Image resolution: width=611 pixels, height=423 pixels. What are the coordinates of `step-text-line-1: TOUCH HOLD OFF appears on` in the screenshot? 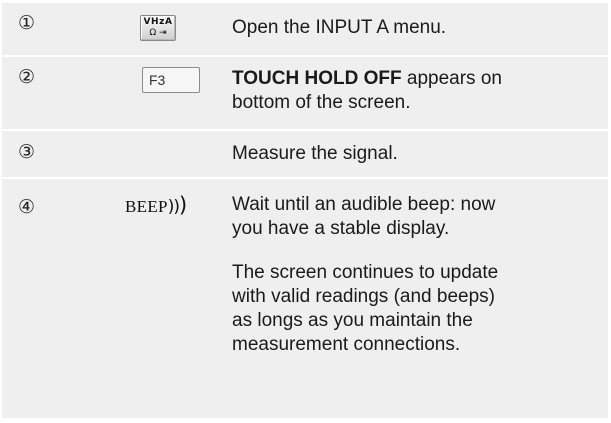 It's located at (367, 79).